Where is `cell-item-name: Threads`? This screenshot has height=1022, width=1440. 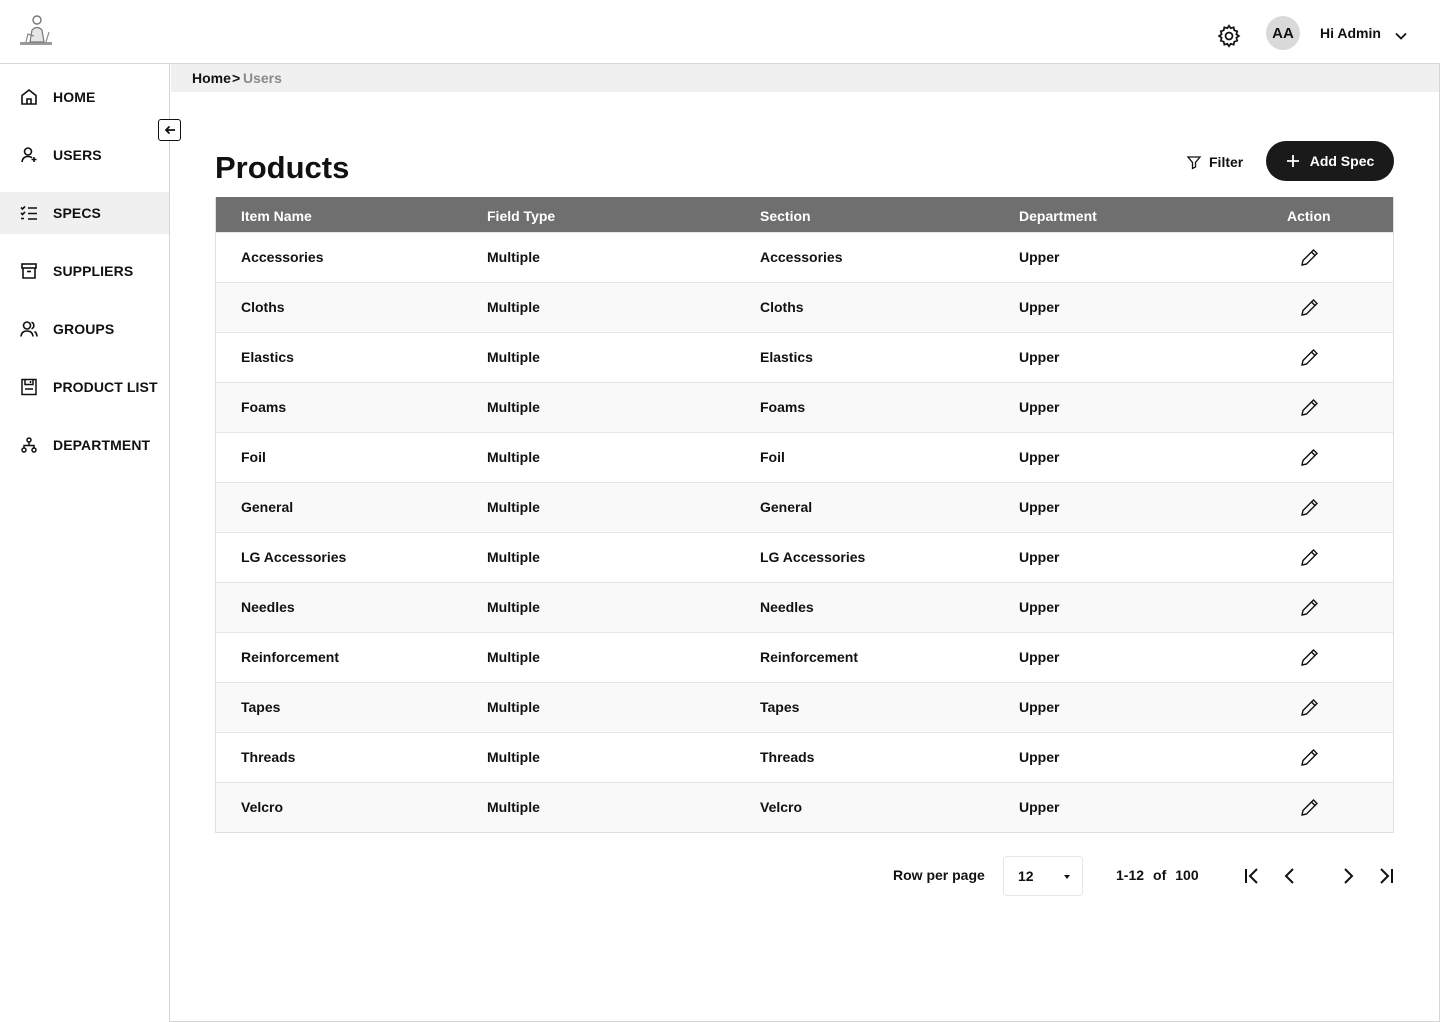 cell-item-name: Threads is located at coordinates (268, 757).